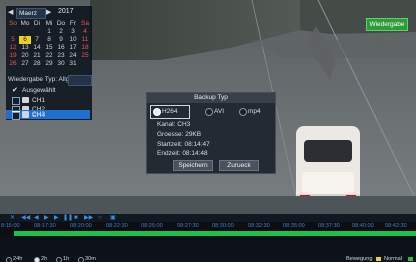  I want to click on calendar-day: 20, so click(25, 56).